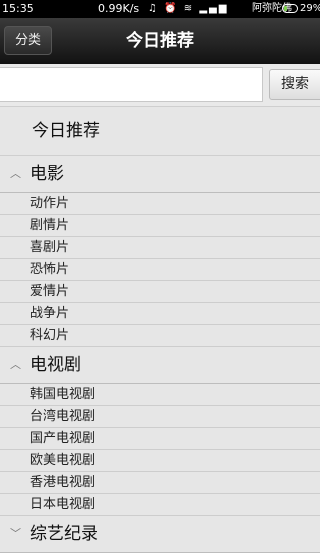 Image resolution: width=320 pixels, height=553 pixels. I want to click on battery-level, so click(285, 8).